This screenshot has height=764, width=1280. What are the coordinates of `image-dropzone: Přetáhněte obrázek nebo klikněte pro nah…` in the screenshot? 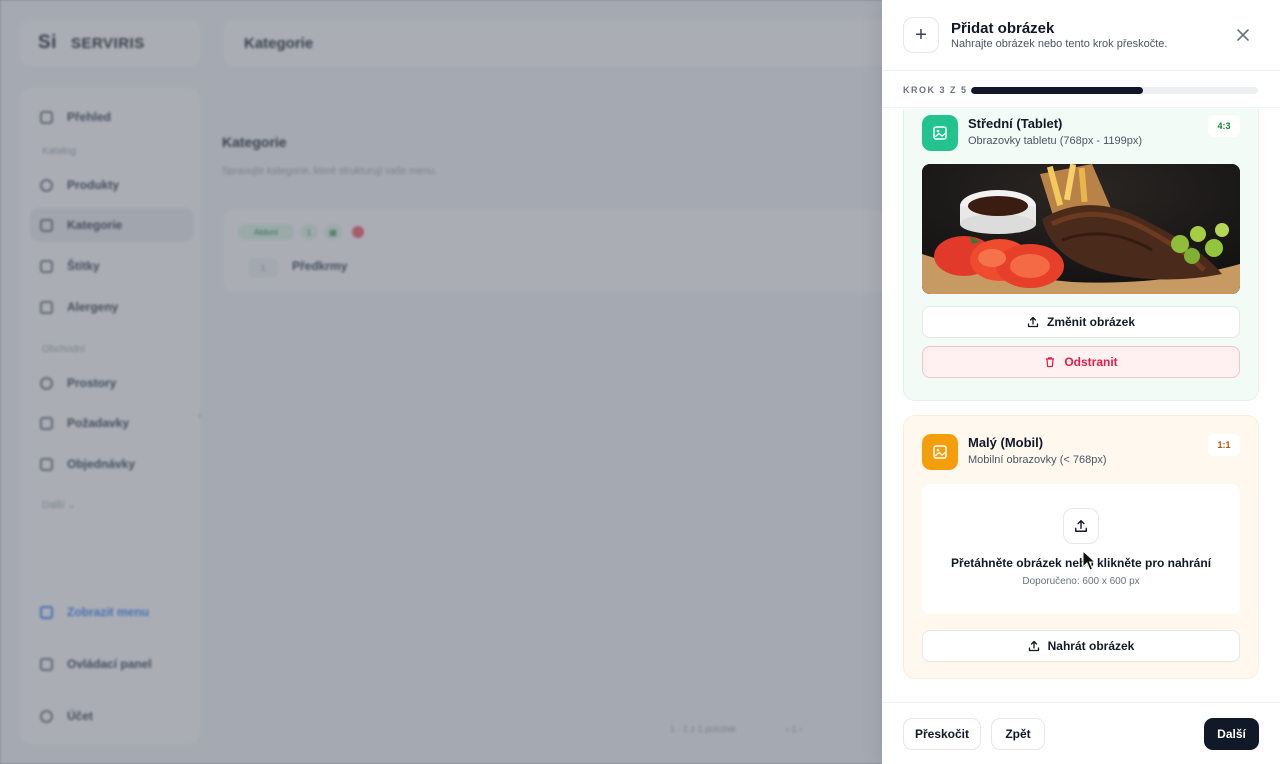 It's located at (1081, 549).